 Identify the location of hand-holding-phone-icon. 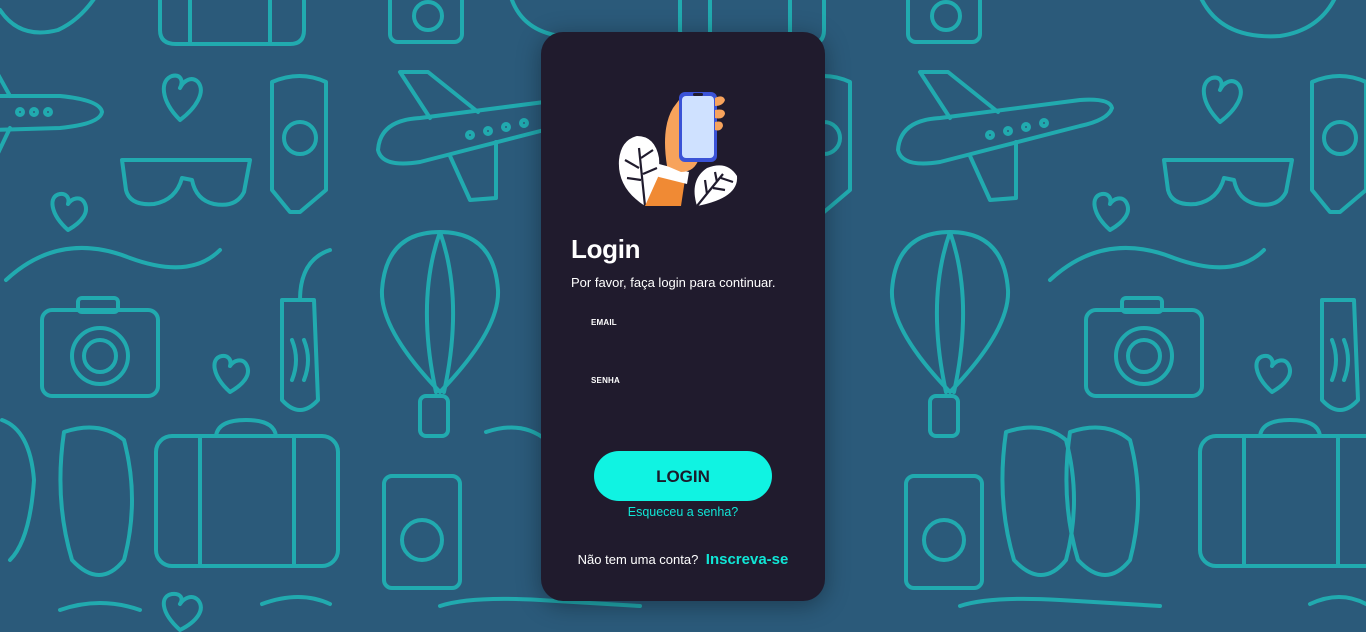
(678, 149).